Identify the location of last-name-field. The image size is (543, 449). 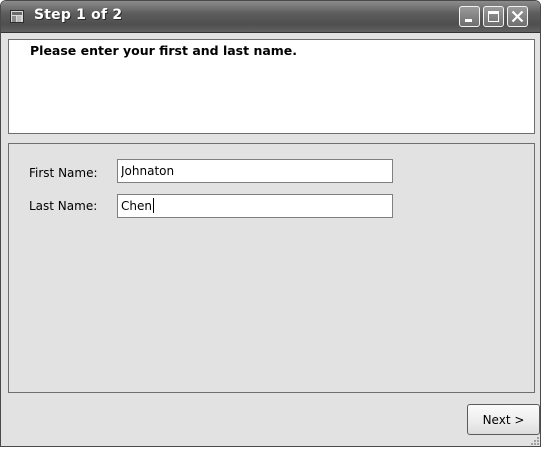
(255, 206).